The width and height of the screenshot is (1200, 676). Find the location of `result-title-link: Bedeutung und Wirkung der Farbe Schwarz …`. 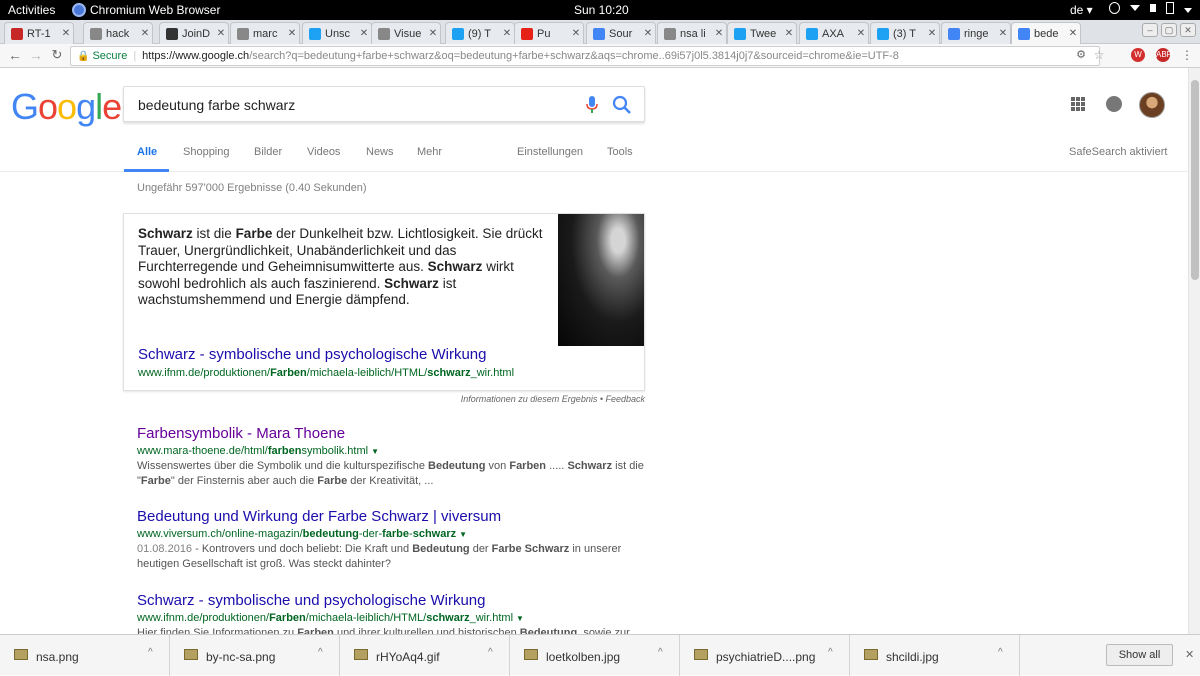

result-title-link: Bedeutung und Wirkung der Farbe Schwarz … is located at coordinates (397, 516).